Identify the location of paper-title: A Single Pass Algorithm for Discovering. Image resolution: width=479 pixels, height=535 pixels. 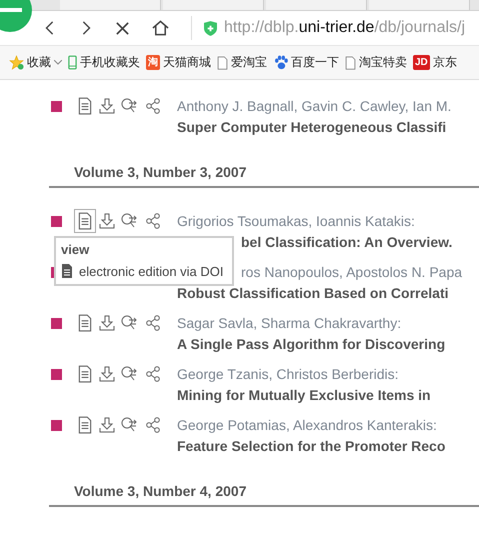
(311, 344).